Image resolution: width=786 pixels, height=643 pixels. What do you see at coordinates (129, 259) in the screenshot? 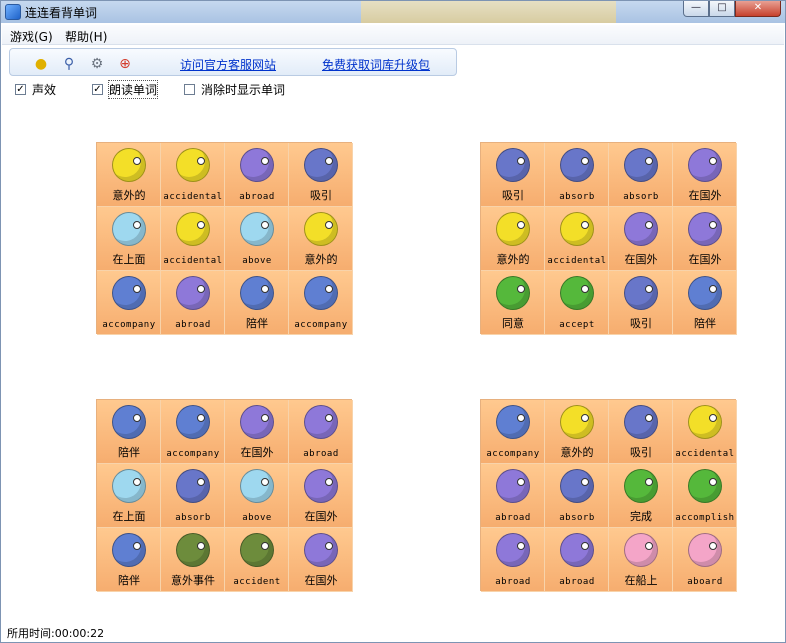
I see `tile-word-label: 在上面` at bounding box center [129, 259].